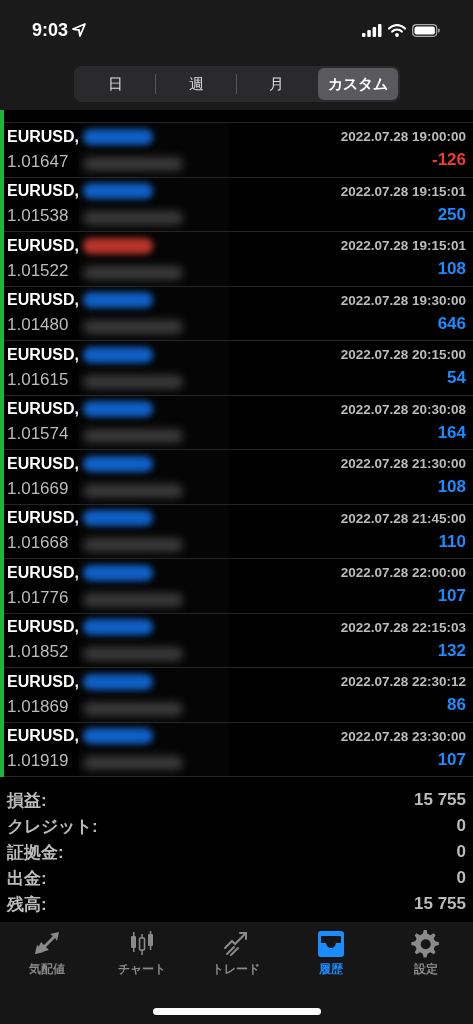  I want to click on price-text: 1.01919, so click(38, 761).